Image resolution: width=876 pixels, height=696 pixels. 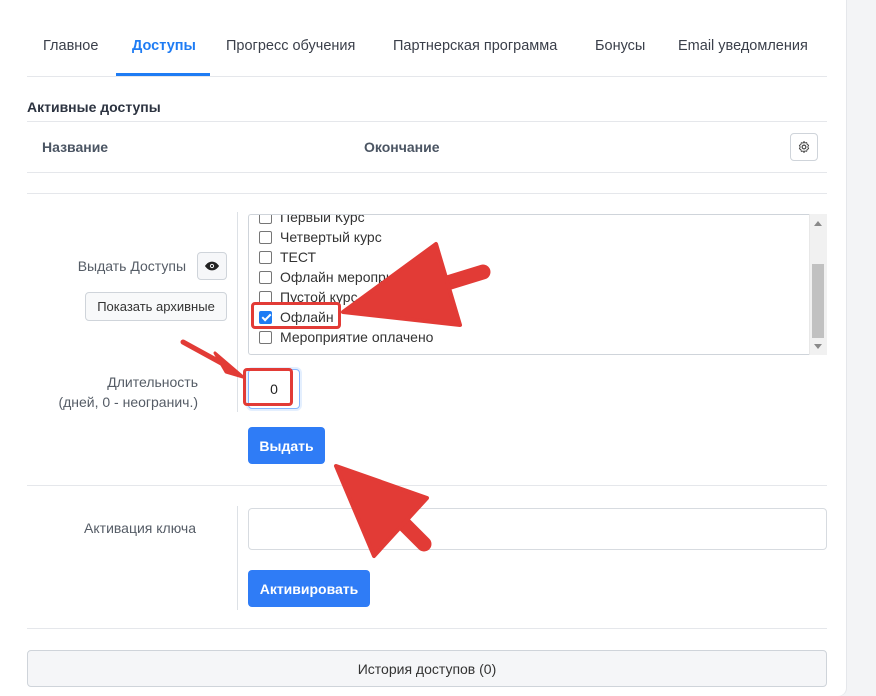 What do you see at coordinates (743, 46) in the screenshot?
I see `tab-email: Email уведомления` at bounding box center [743, 46].